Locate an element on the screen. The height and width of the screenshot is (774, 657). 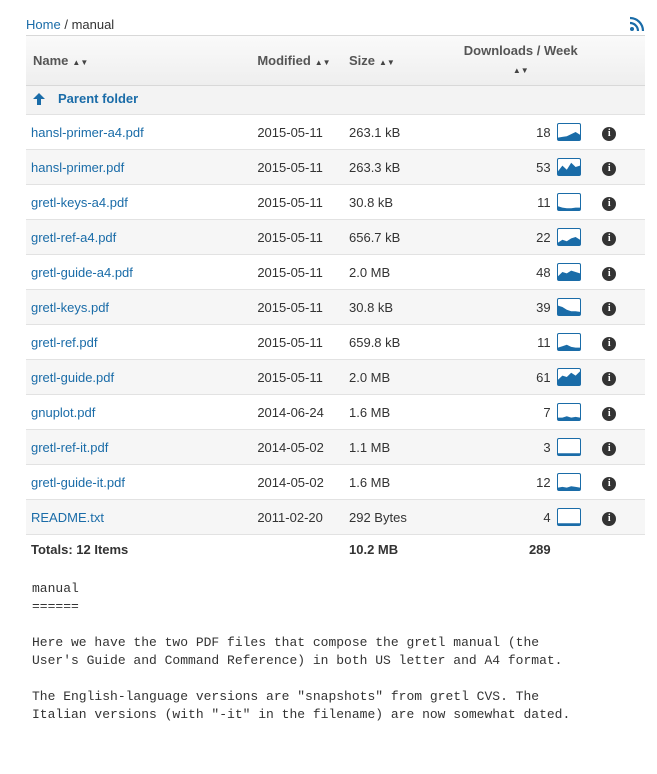
column-header-name: Name ▲▼ is located at coordinates (142, 60).